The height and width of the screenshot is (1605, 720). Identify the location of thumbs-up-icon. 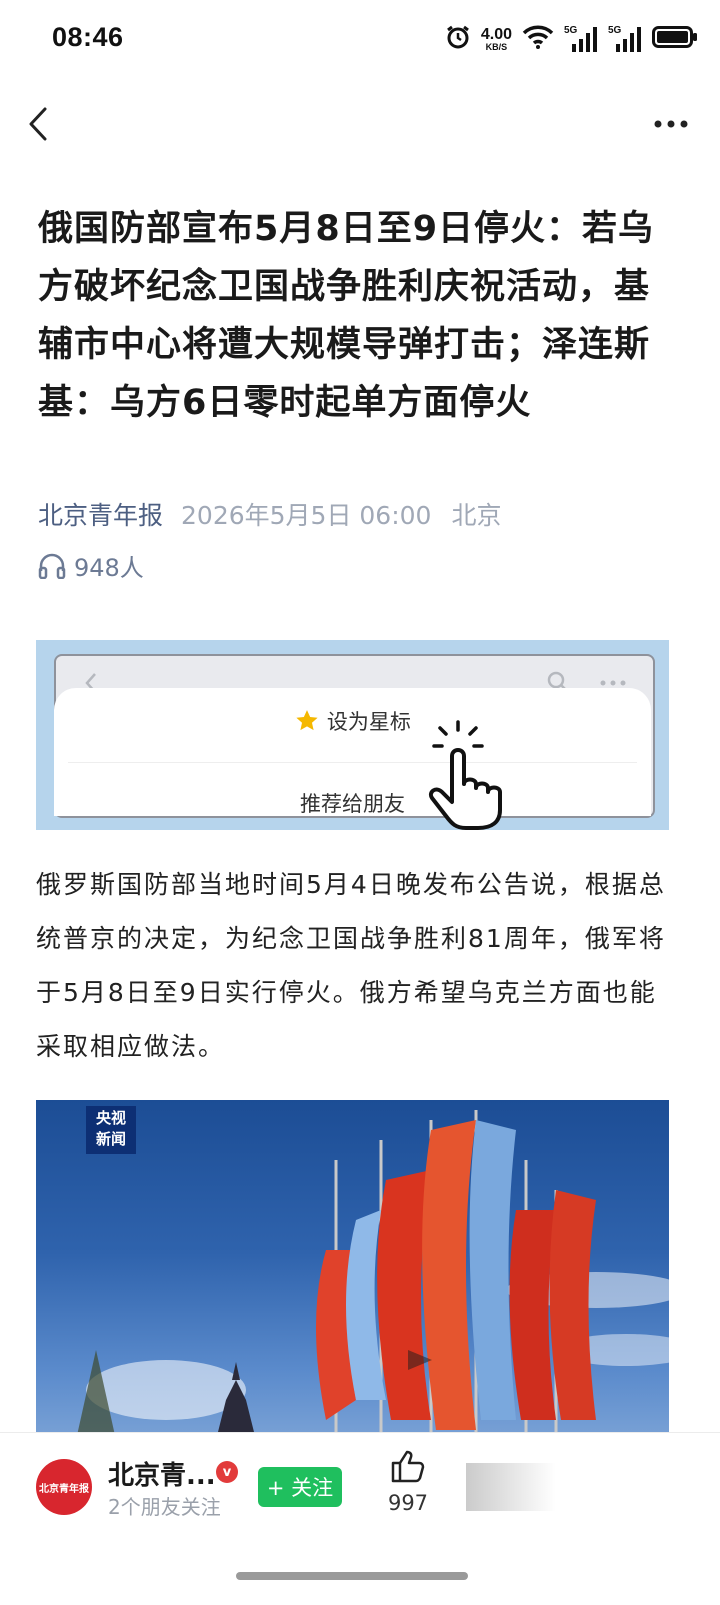
(408, 1466).